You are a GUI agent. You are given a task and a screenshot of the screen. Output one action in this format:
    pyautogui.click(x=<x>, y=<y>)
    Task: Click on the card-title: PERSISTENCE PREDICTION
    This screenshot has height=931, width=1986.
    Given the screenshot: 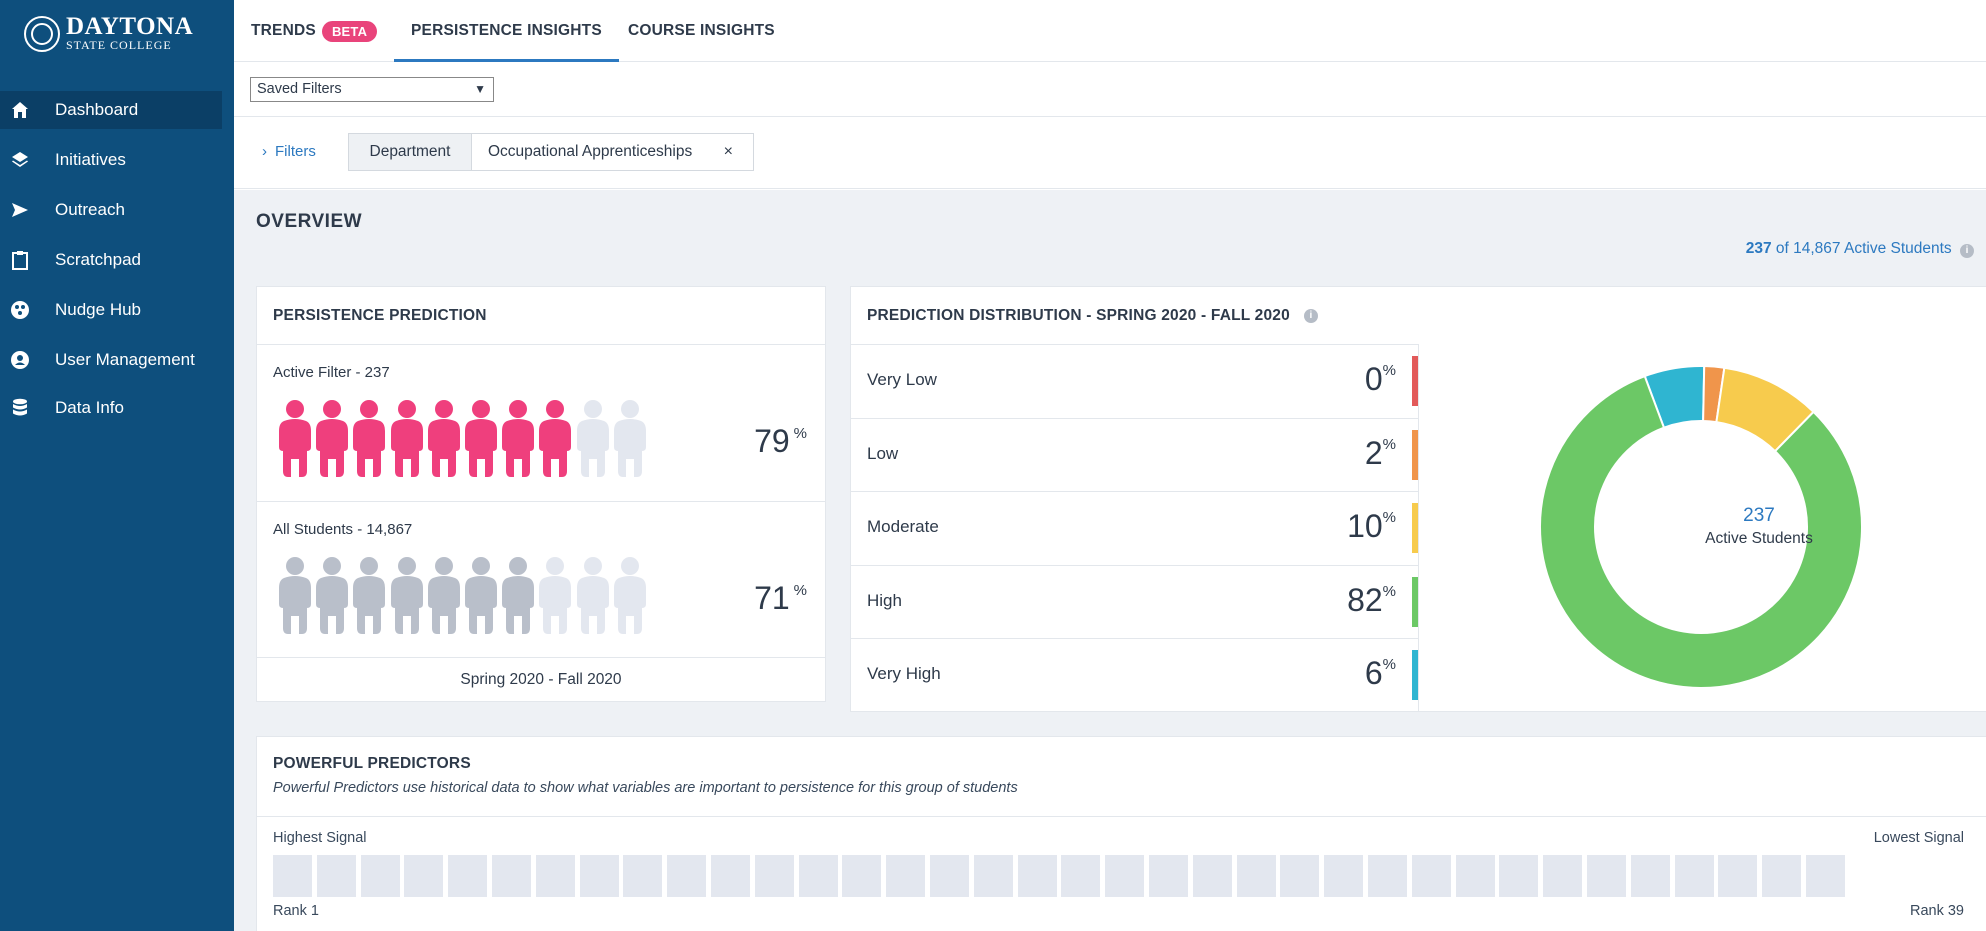 What is the action you would take?
    pyautogui.click(x=380, y=315)
    